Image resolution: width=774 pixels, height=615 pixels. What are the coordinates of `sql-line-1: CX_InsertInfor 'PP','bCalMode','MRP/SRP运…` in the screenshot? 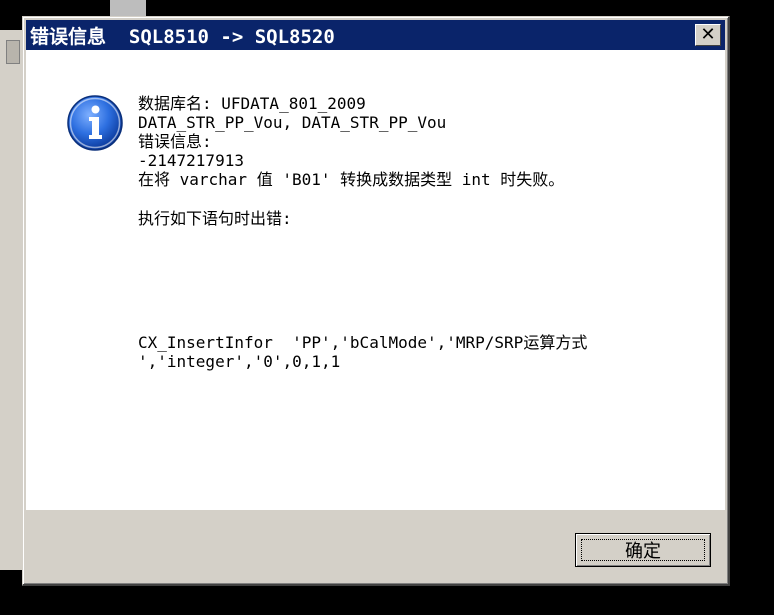 It's located at (363, 342).